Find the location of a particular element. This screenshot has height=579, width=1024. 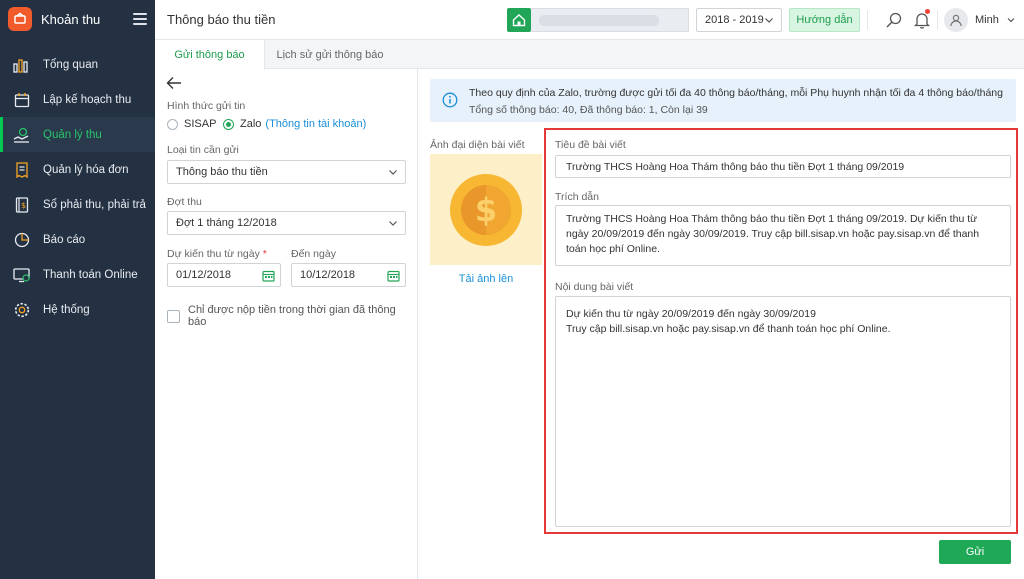

radio-sisap: SISAP is located at coordinates (191, 124).